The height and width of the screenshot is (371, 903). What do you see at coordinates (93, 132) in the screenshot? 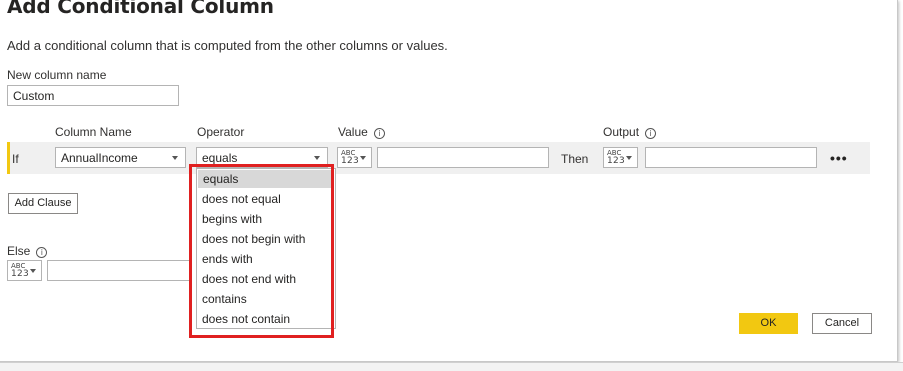
I see `column-name-header: Column Name` at bounding box center [93, 132].